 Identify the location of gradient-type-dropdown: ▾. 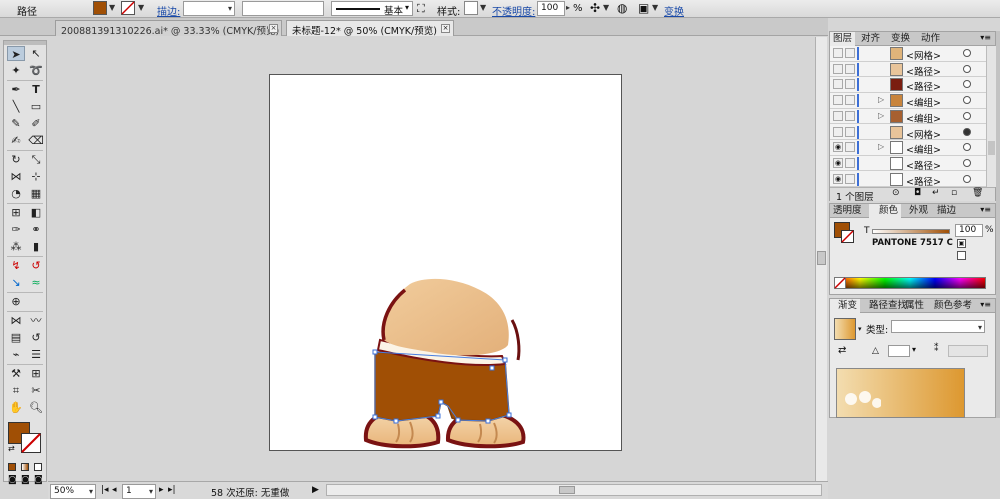
(938, 326).